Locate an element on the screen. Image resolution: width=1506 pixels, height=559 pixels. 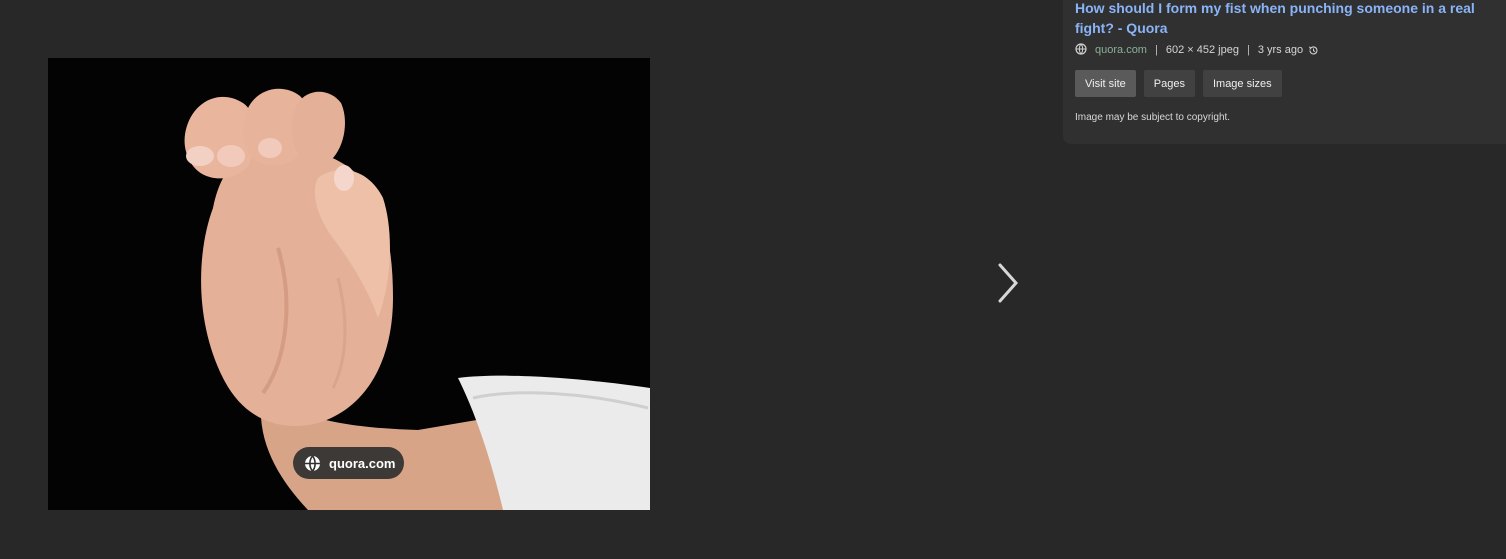
visit-site-button: Visit site is located at coordinates (1105, 83).